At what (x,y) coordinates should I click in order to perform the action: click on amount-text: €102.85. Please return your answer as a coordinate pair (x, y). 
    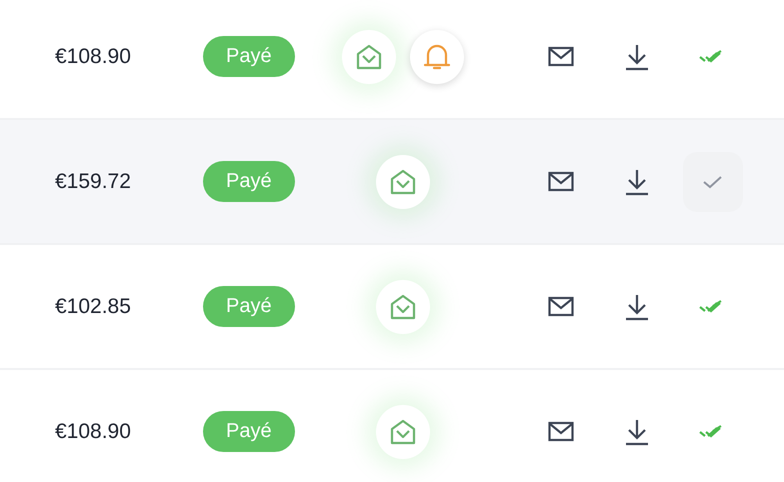
    Looking at the image, I should click on (93, 306).